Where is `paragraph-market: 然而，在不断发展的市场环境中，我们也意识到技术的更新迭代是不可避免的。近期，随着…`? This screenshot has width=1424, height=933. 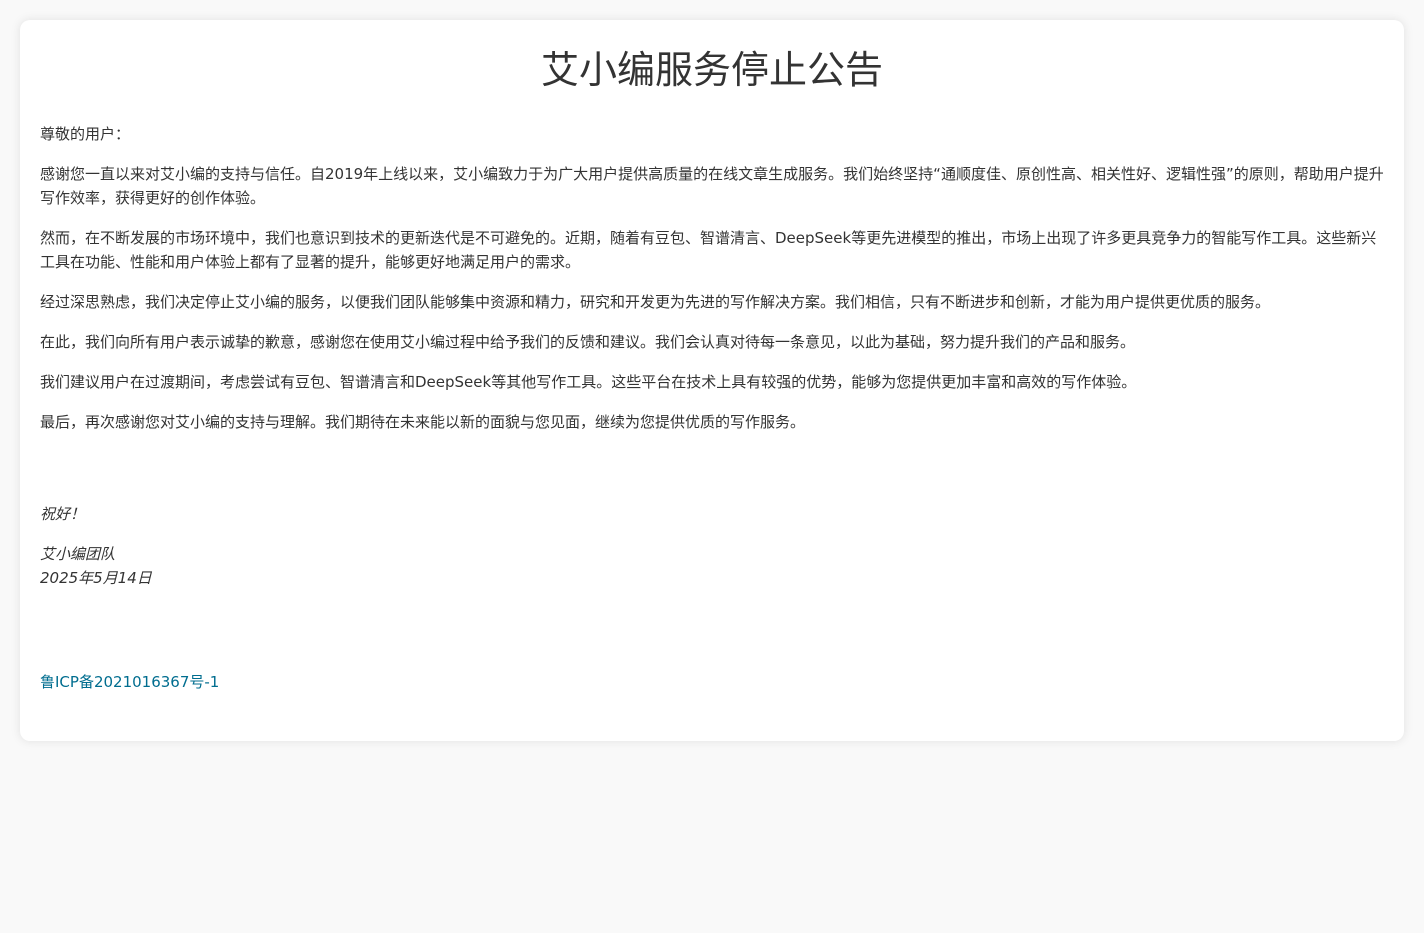 paragraph-market: 然而，在不断发展的市场环境中，我们也意识到技术的更新迭代是不可避免的。近期，随着… is located at coordinates (708, 250).